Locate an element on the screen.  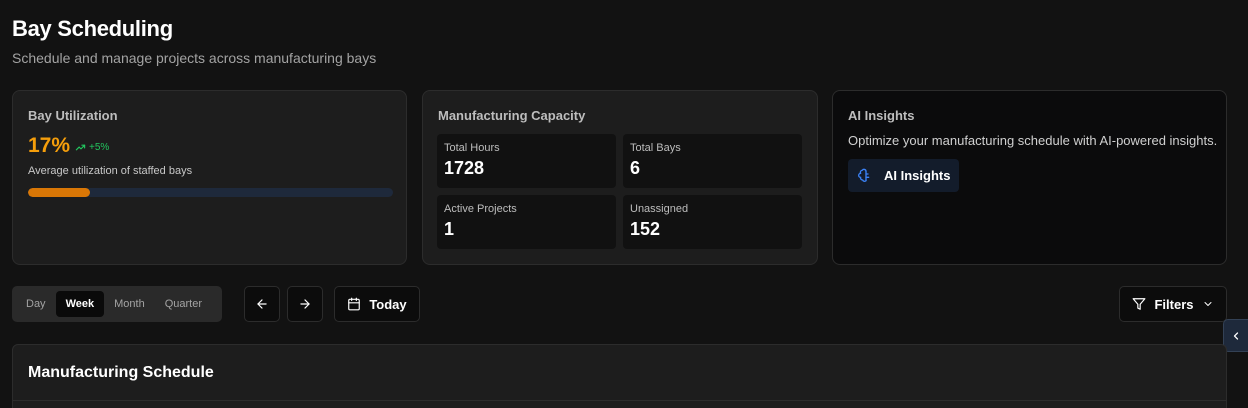
stat-label: Total Bays is located at coordinates (655, 148).